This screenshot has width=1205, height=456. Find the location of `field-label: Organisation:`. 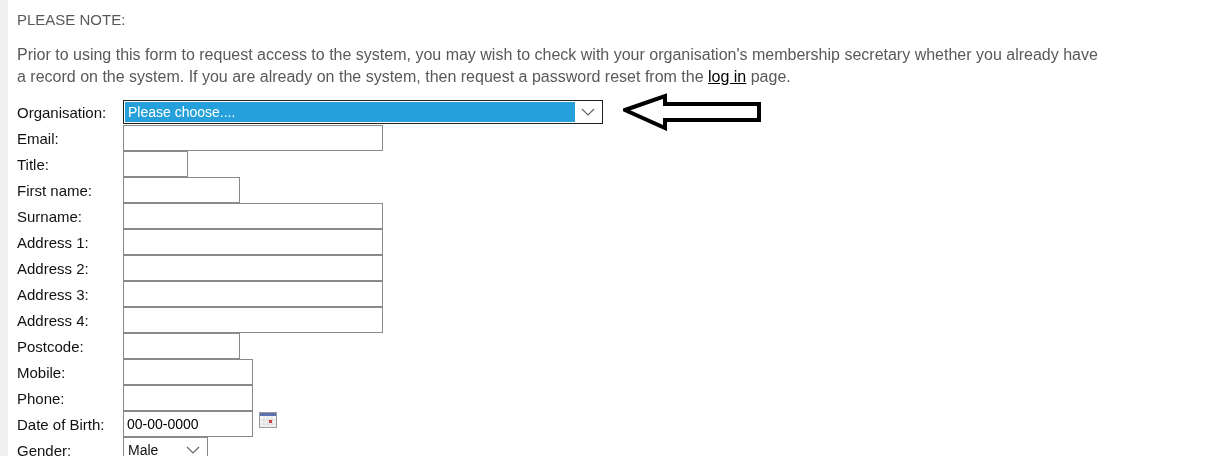

field-label: Organisation: is located at coordinates (62, 112).